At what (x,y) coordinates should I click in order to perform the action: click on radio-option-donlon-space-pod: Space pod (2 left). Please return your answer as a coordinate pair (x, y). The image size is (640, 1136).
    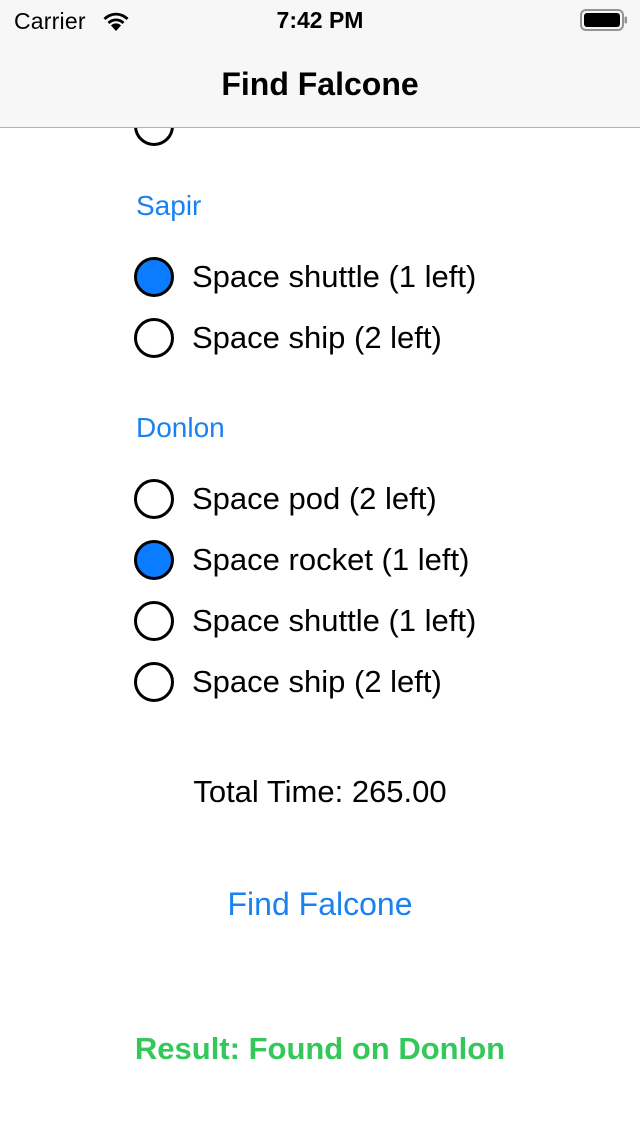
    Looking at the image, I should click on (285, 499).